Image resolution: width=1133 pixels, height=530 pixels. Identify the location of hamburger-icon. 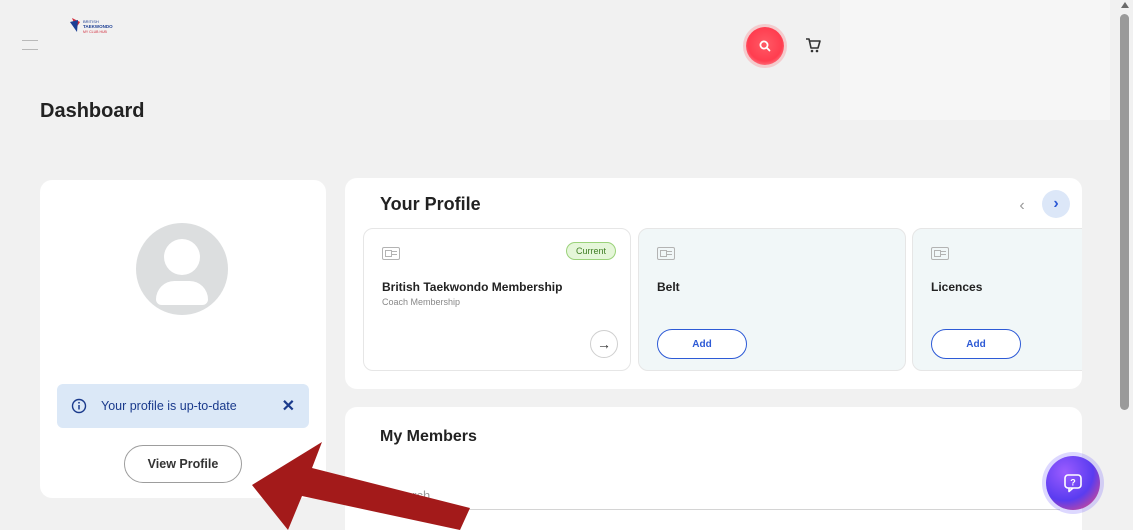
(30, 45).